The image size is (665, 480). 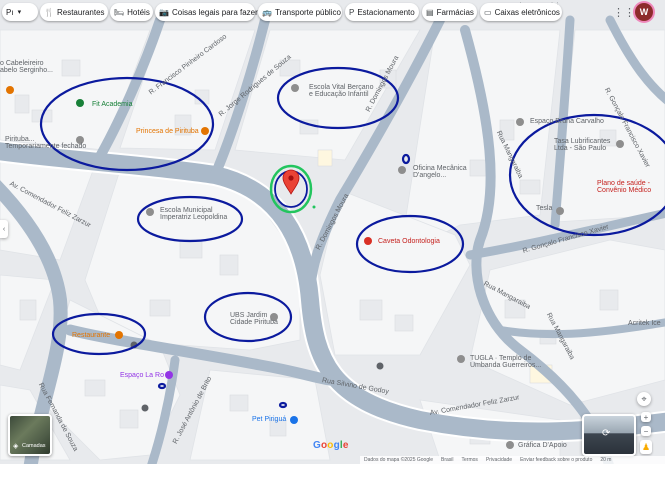 What do you see at coordinates (194, 217) in the screenshot?
I see `place-subtitle: Imperatriz Leopoldina` at bounding box center [194, 217].